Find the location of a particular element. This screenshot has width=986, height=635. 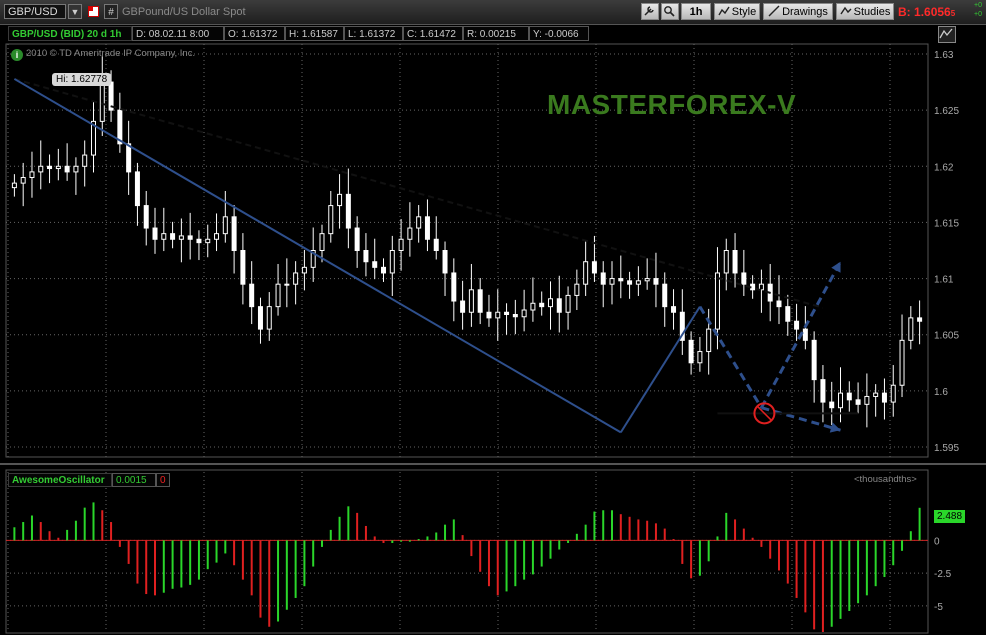

oscillator-current-value: 2.488 is located at coordinates (950, 516).